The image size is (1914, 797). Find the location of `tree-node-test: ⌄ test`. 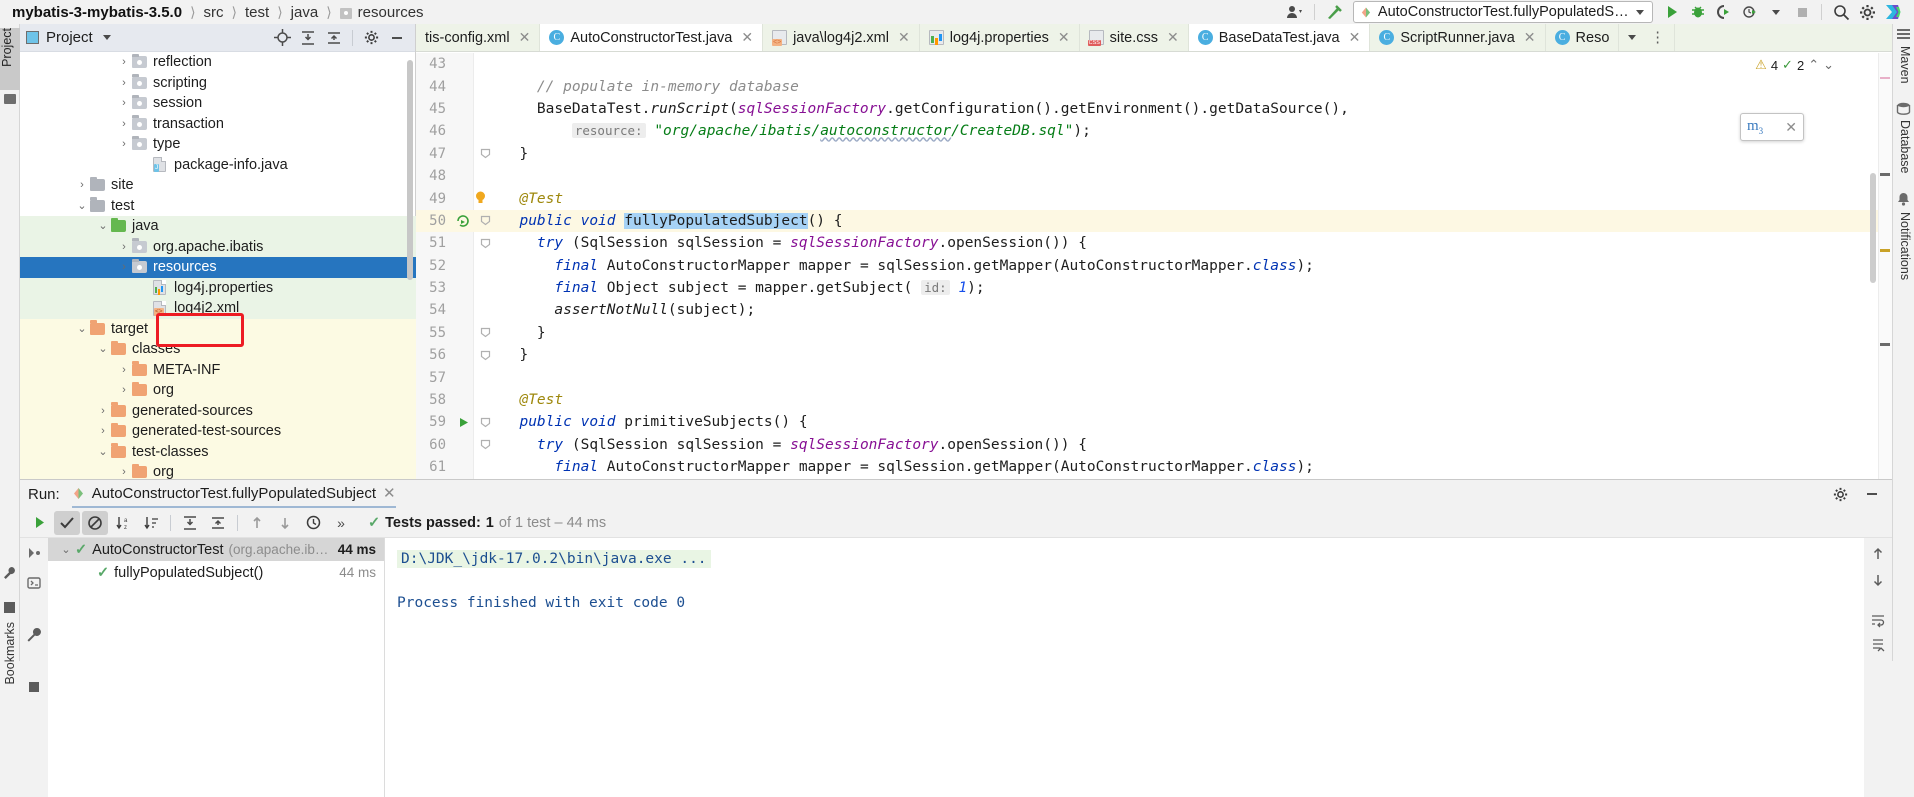

tree-node-test: ⌄ test is located at coordinates (218, 206).